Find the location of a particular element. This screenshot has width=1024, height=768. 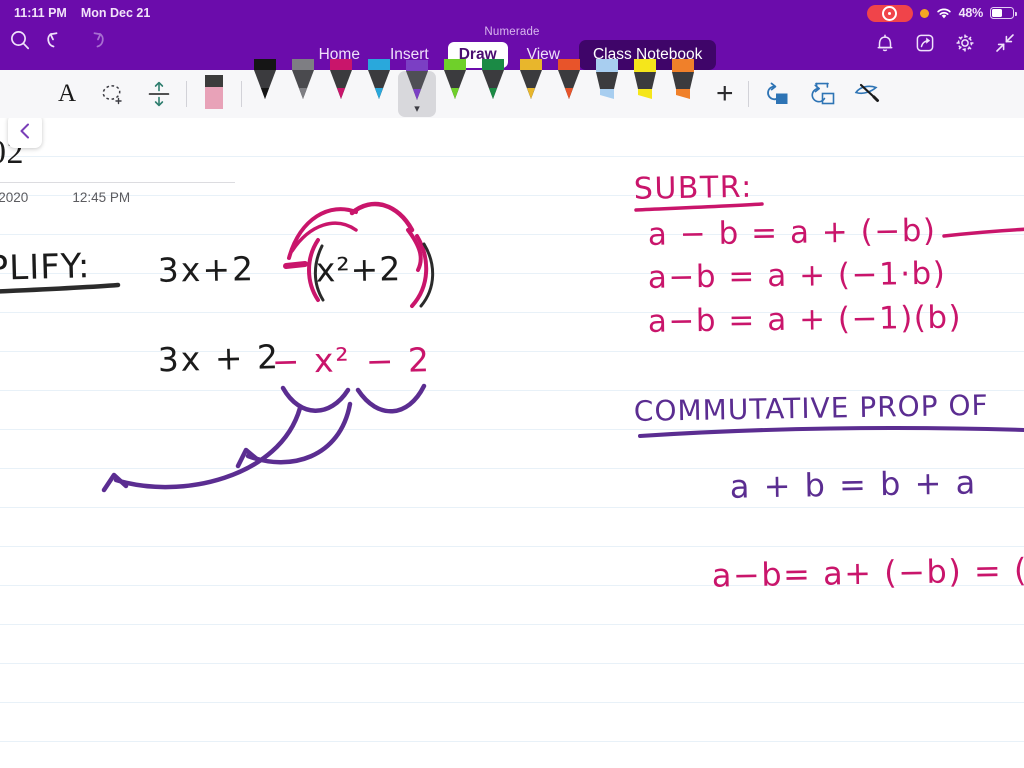

text-tool-label: A is located at coordinates (67, 93).